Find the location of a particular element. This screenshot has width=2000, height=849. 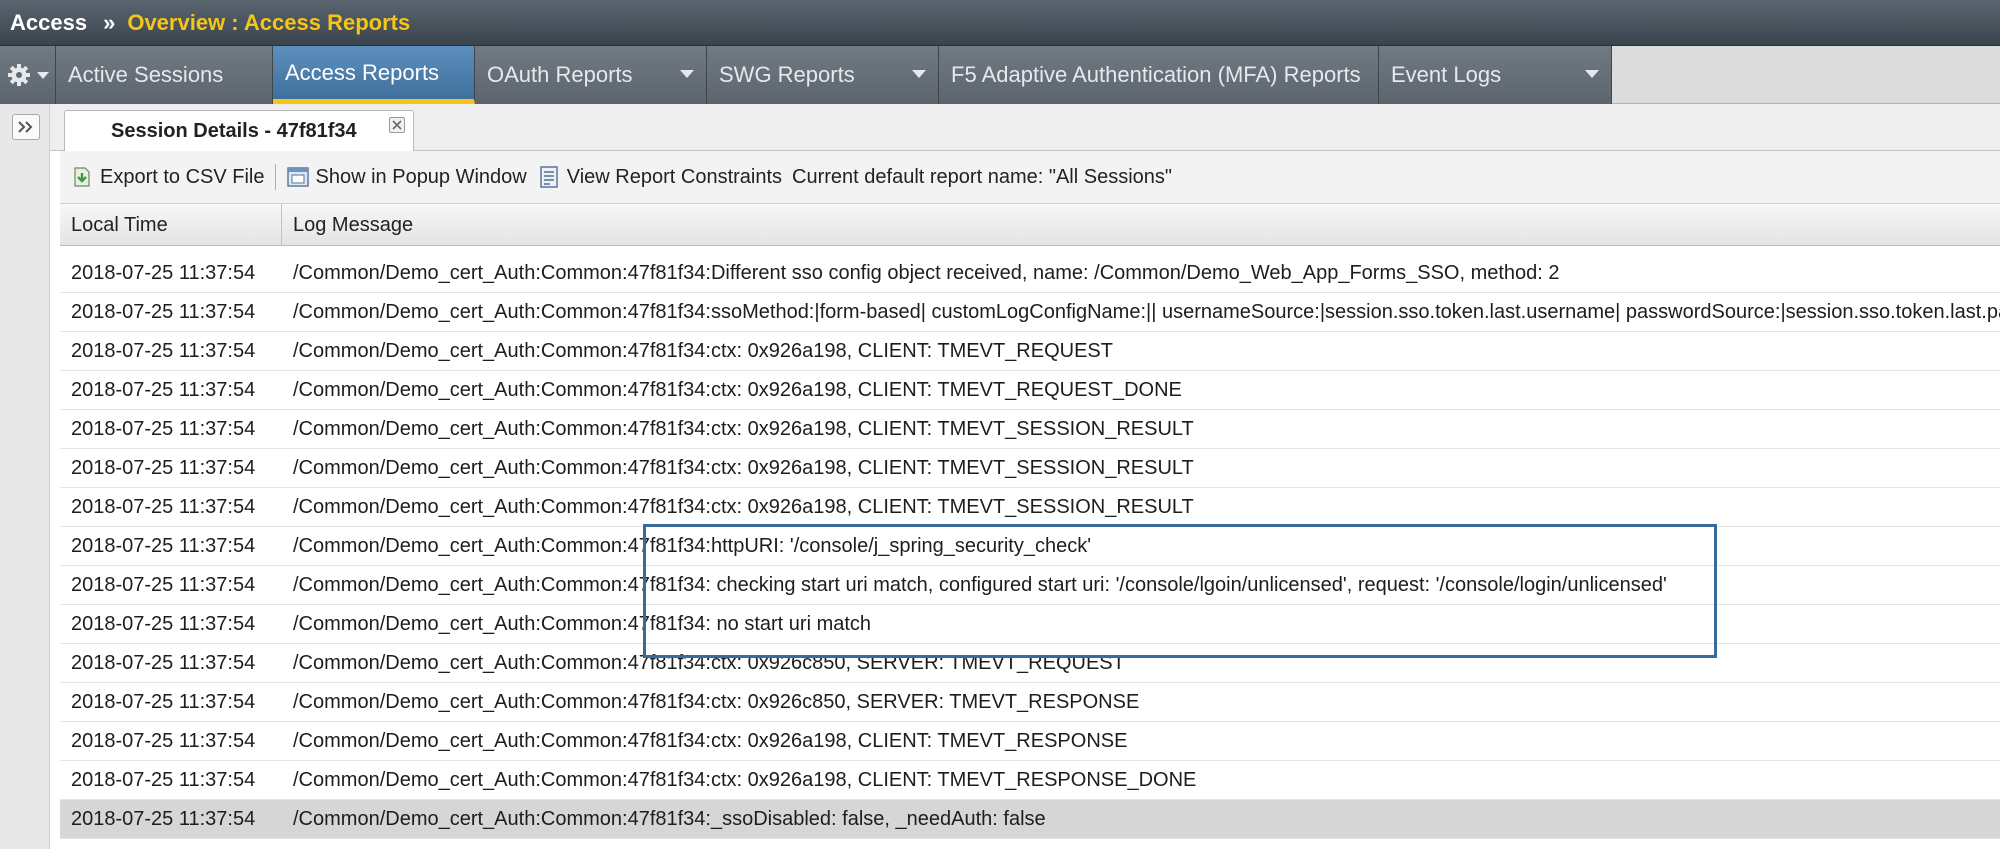

tab-f5-adaptive-authentication-reports: F5 Adaptive Authentication (MFA) Reports is located at coordinates (1159, 75).